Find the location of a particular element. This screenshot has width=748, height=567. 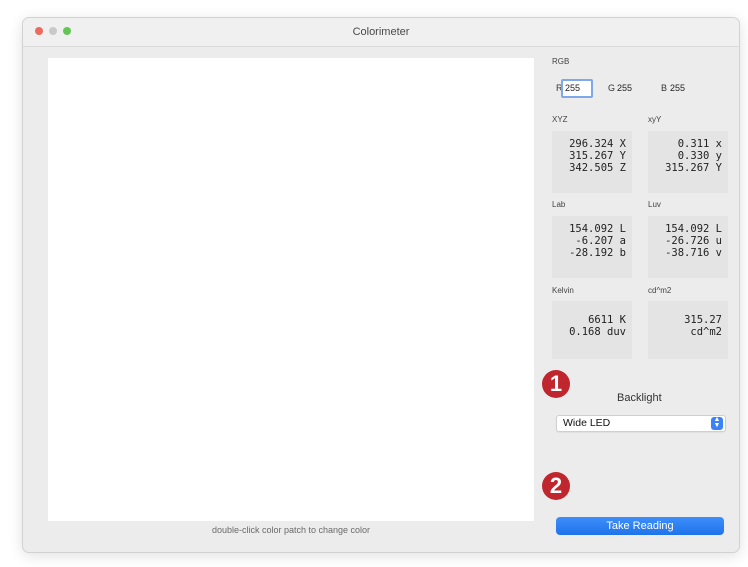

lab-values: 154.092 L -6.207 a -28.192 b is located at coordinates (592, 247).